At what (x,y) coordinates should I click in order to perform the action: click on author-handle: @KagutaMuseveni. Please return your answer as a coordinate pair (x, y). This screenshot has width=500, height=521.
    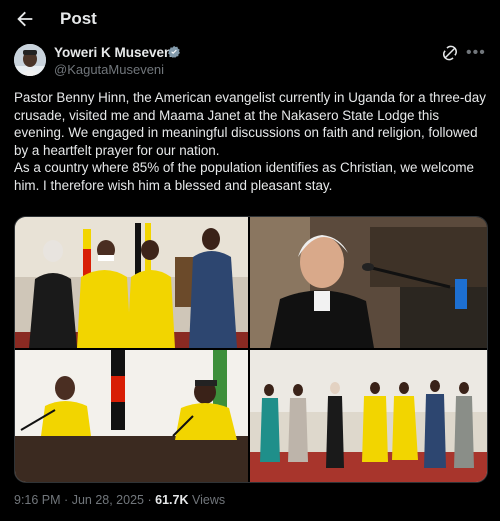
    Looking at the image, I should click on (109, 69).